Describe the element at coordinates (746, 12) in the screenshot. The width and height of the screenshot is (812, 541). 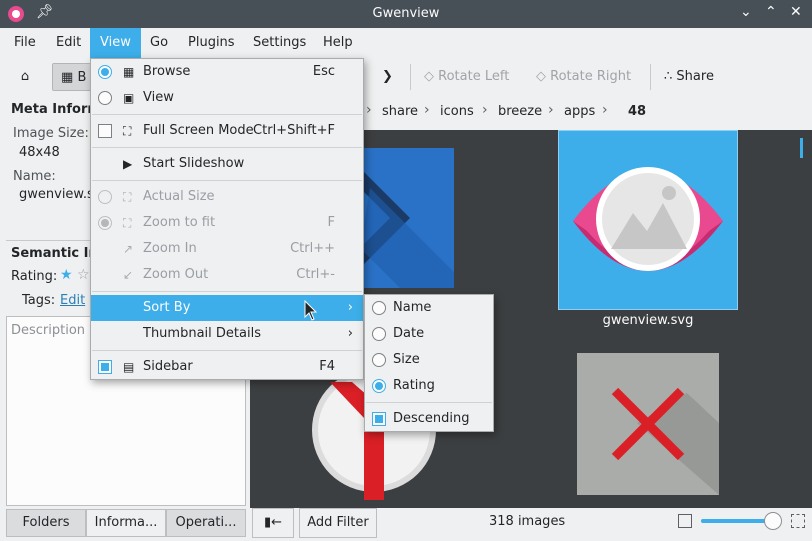
I see `minimize-icon: ⌄` at that location.